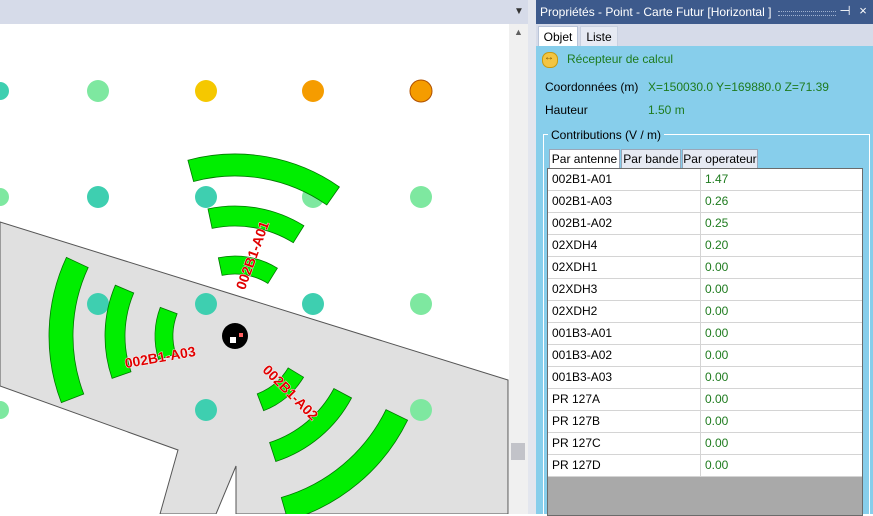 This screenshot has width=873, height=516. What do you see at coordinates (421, 91) in the screenshot?
I see `measurement-point-selected` at bounding box center [421, 91].